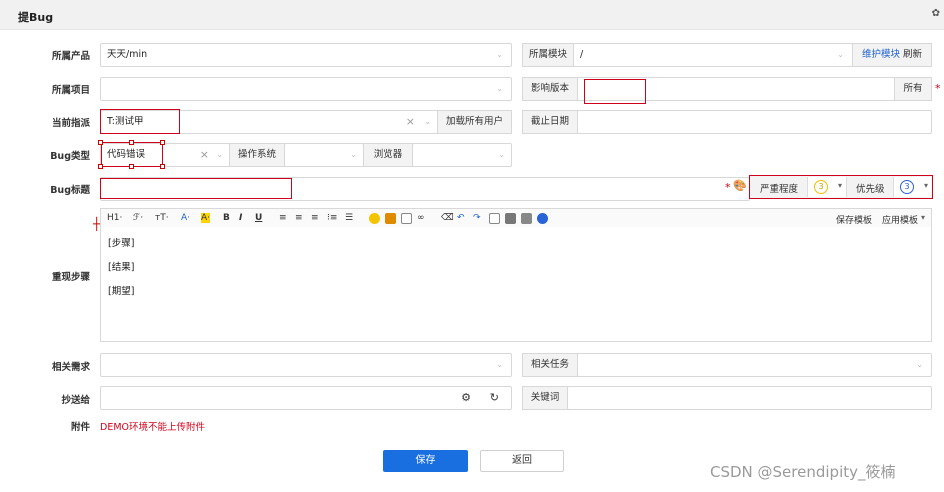 The height and width of the screenshot is (492, 944). I want to click on browser-select: ⌄, so click(462, 155).